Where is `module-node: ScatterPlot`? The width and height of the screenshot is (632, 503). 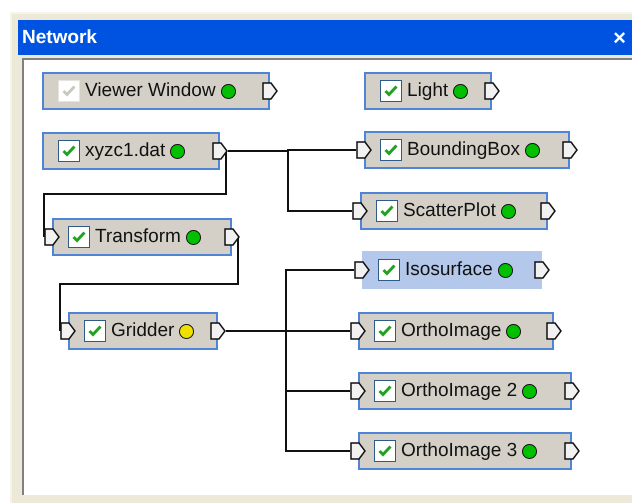 module-node: ScatterPlot is located at coordinates (454, 211).